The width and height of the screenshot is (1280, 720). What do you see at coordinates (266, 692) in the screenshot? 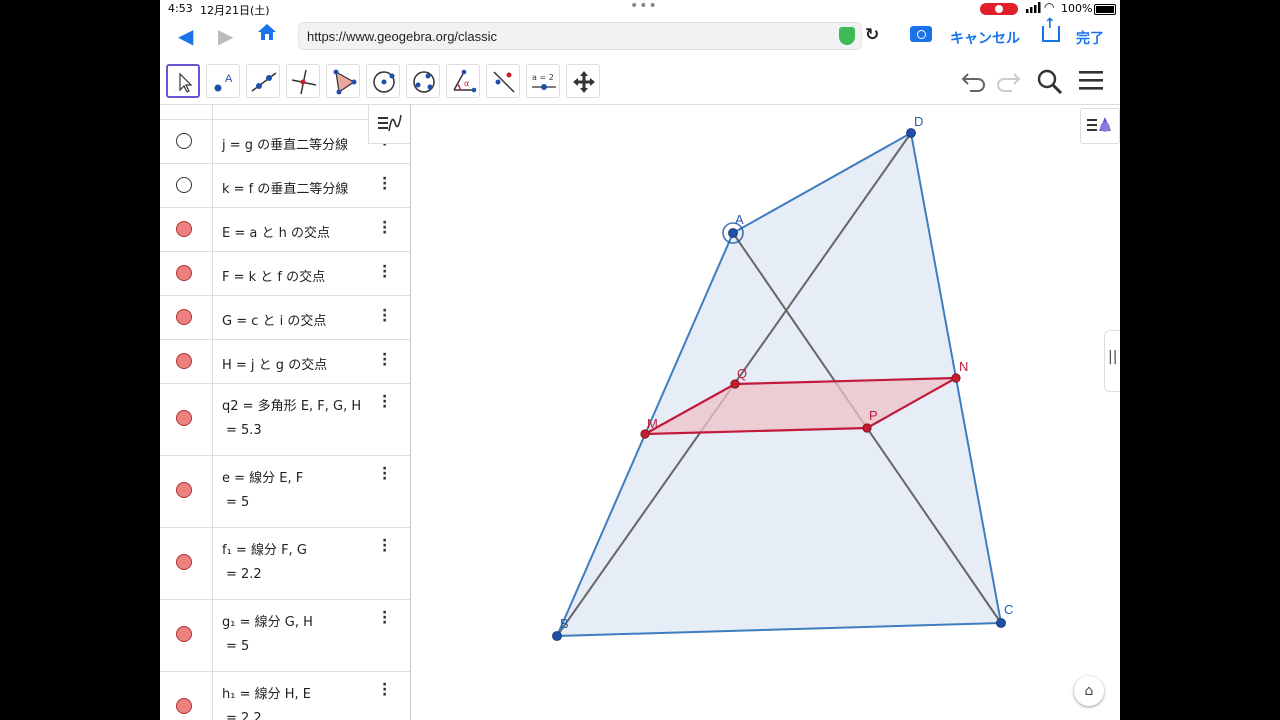
I see `algebra-definition: h₁ = 線分 H, E` at bounding box center [266, 692].